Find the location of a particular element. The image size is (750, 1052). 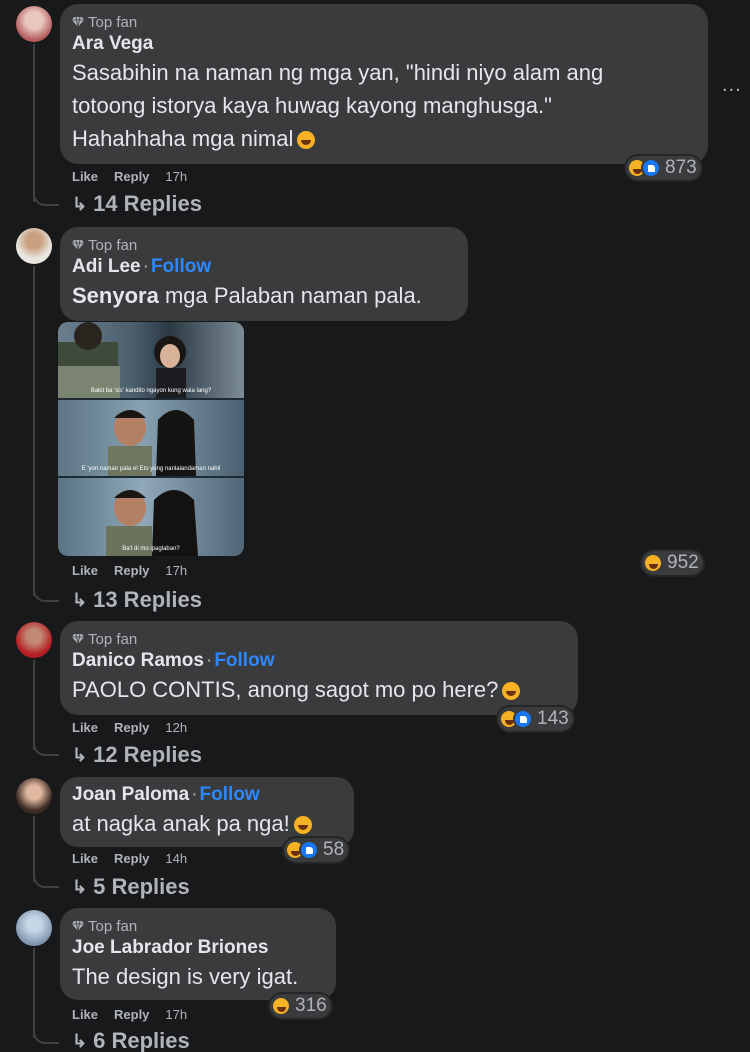

author-name: Joan Paloma is located at coordinates (130, 794).